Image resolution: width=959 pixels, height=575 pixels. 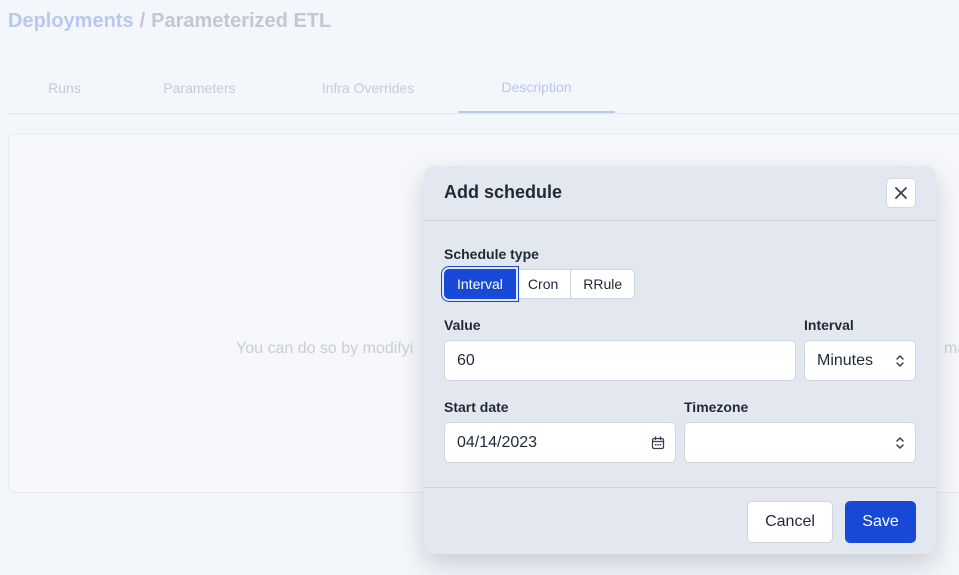 I want to click on close-icon, so click(x=901, y=193).